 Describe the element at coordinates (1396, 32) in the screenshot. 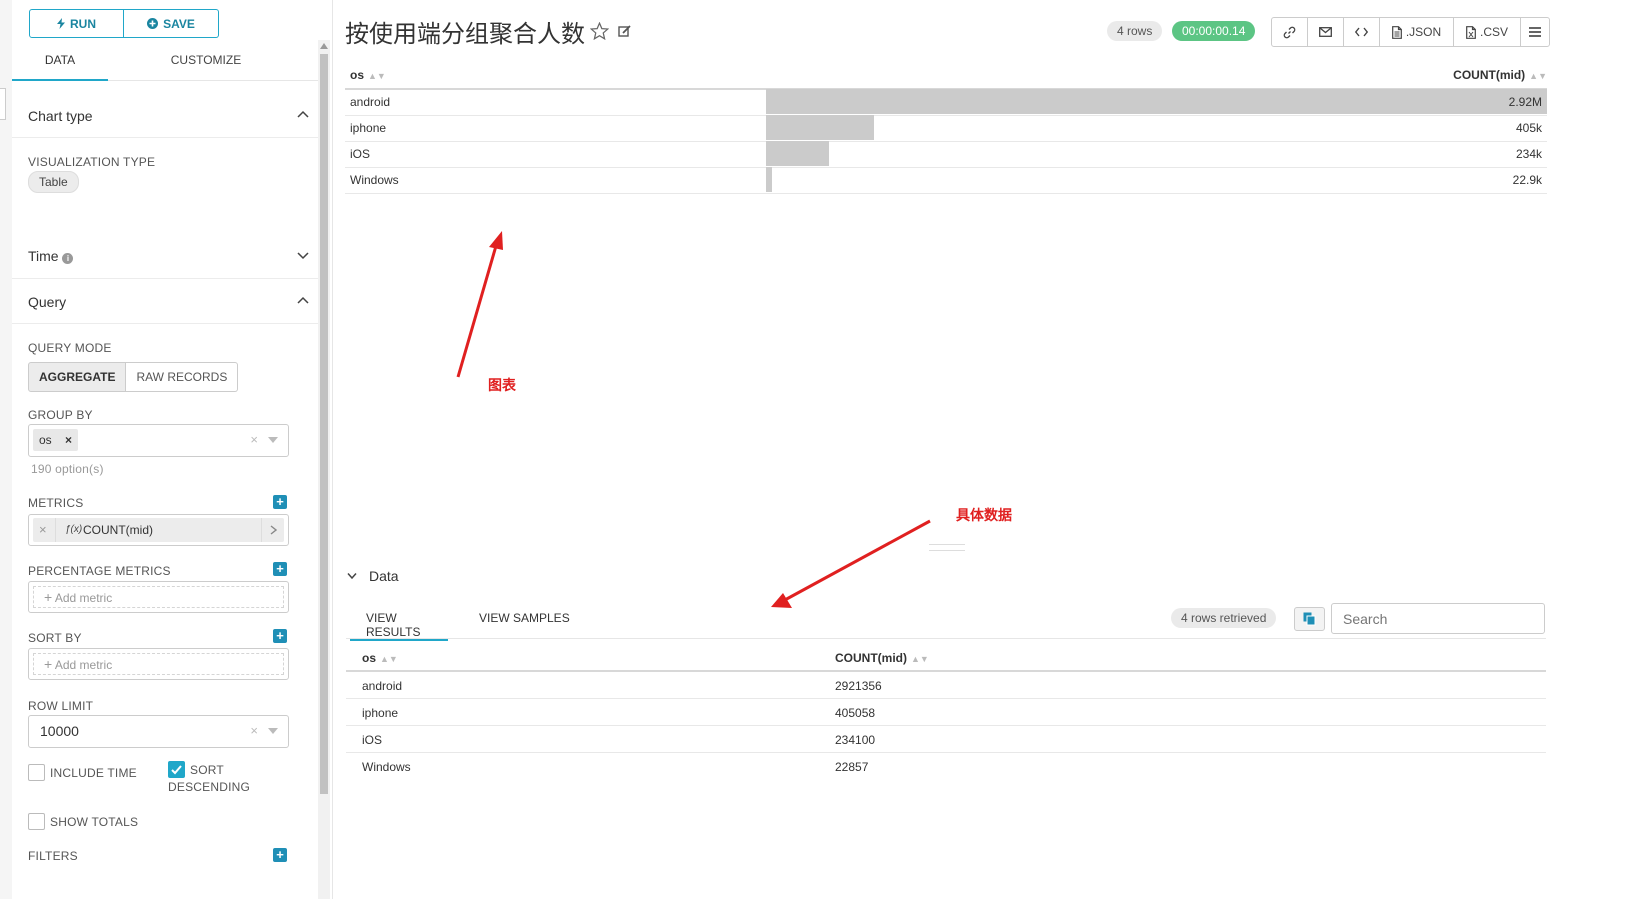

I see `file-icon` at that location.